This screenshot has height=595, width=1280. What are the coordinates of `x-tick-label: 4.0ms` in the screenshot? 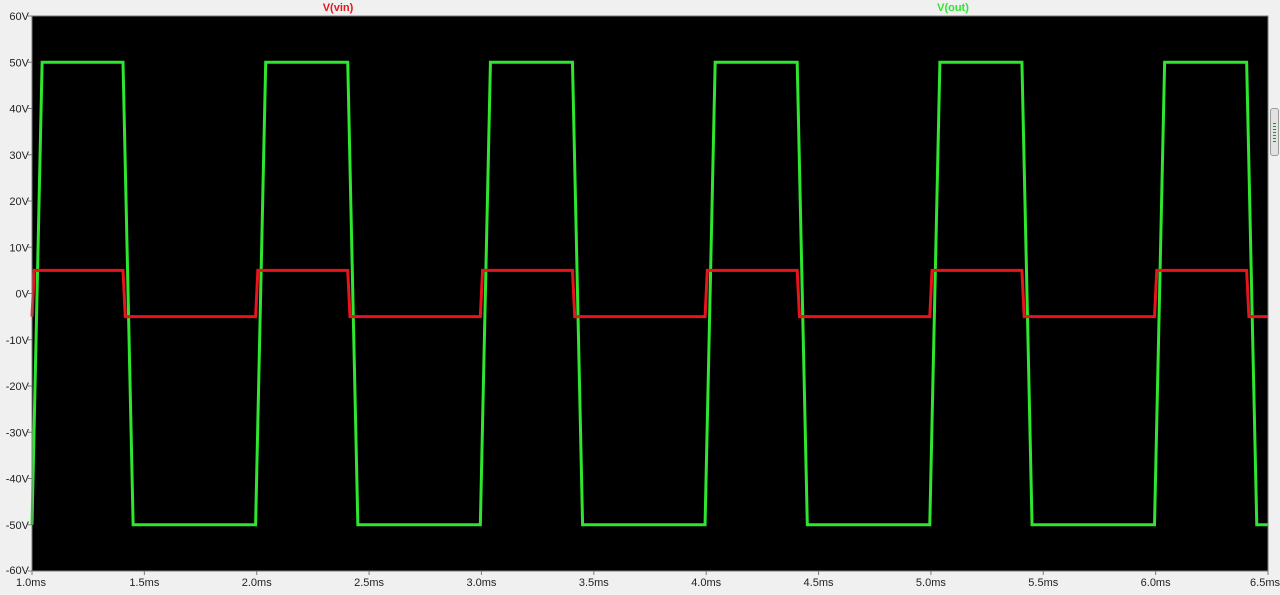 It's located at (706, 583).